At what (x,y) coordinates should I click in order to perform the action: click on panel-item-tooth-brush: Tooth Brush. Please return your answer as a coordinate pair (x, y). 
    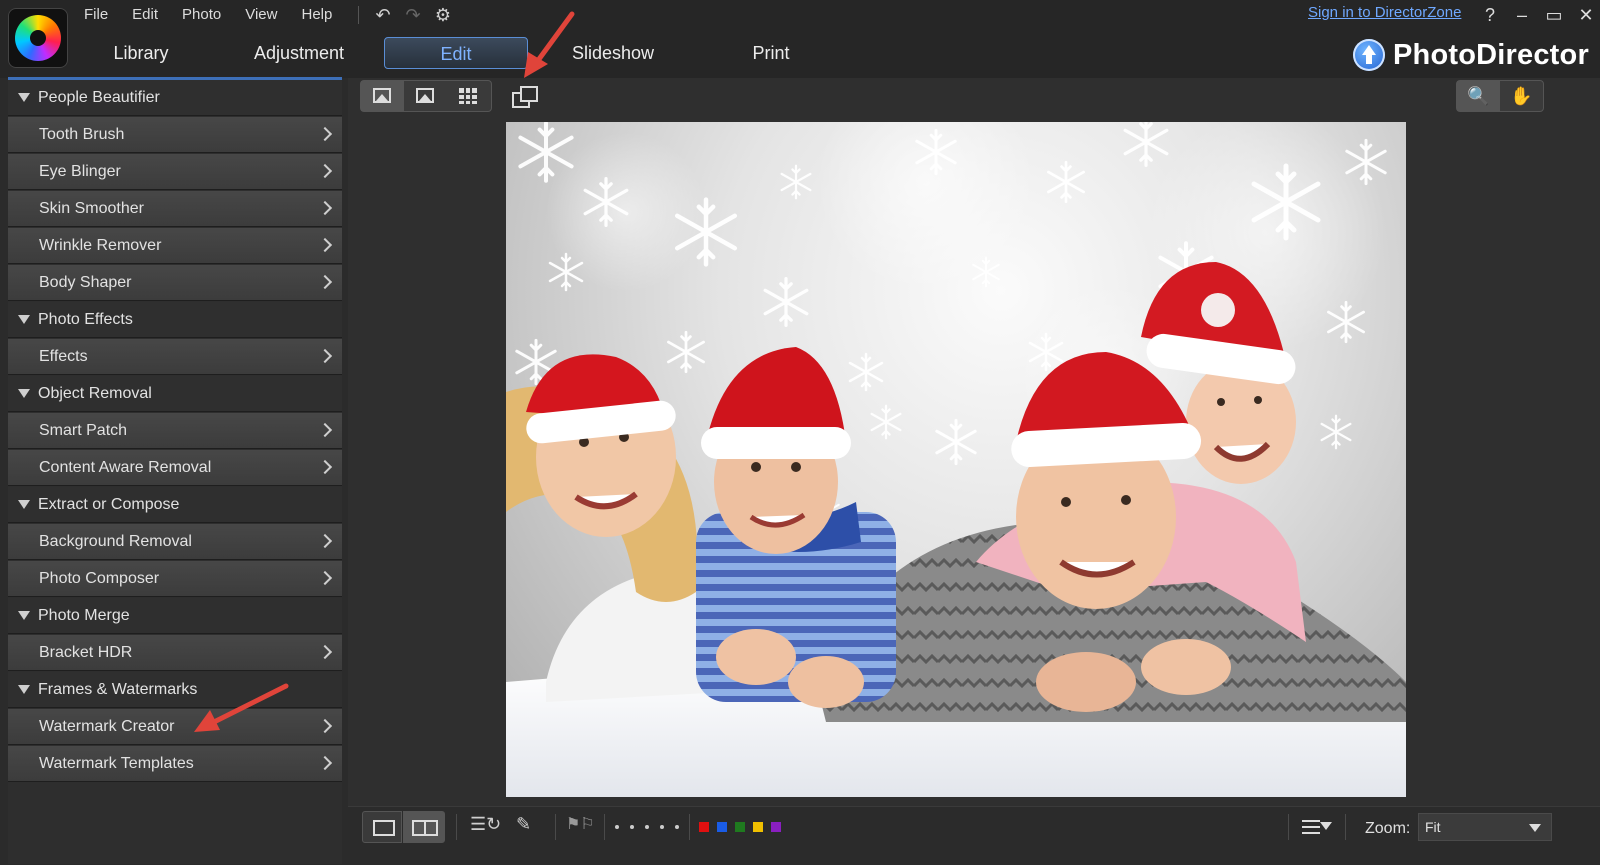
    Looking at the image, I should click on (175, 135).